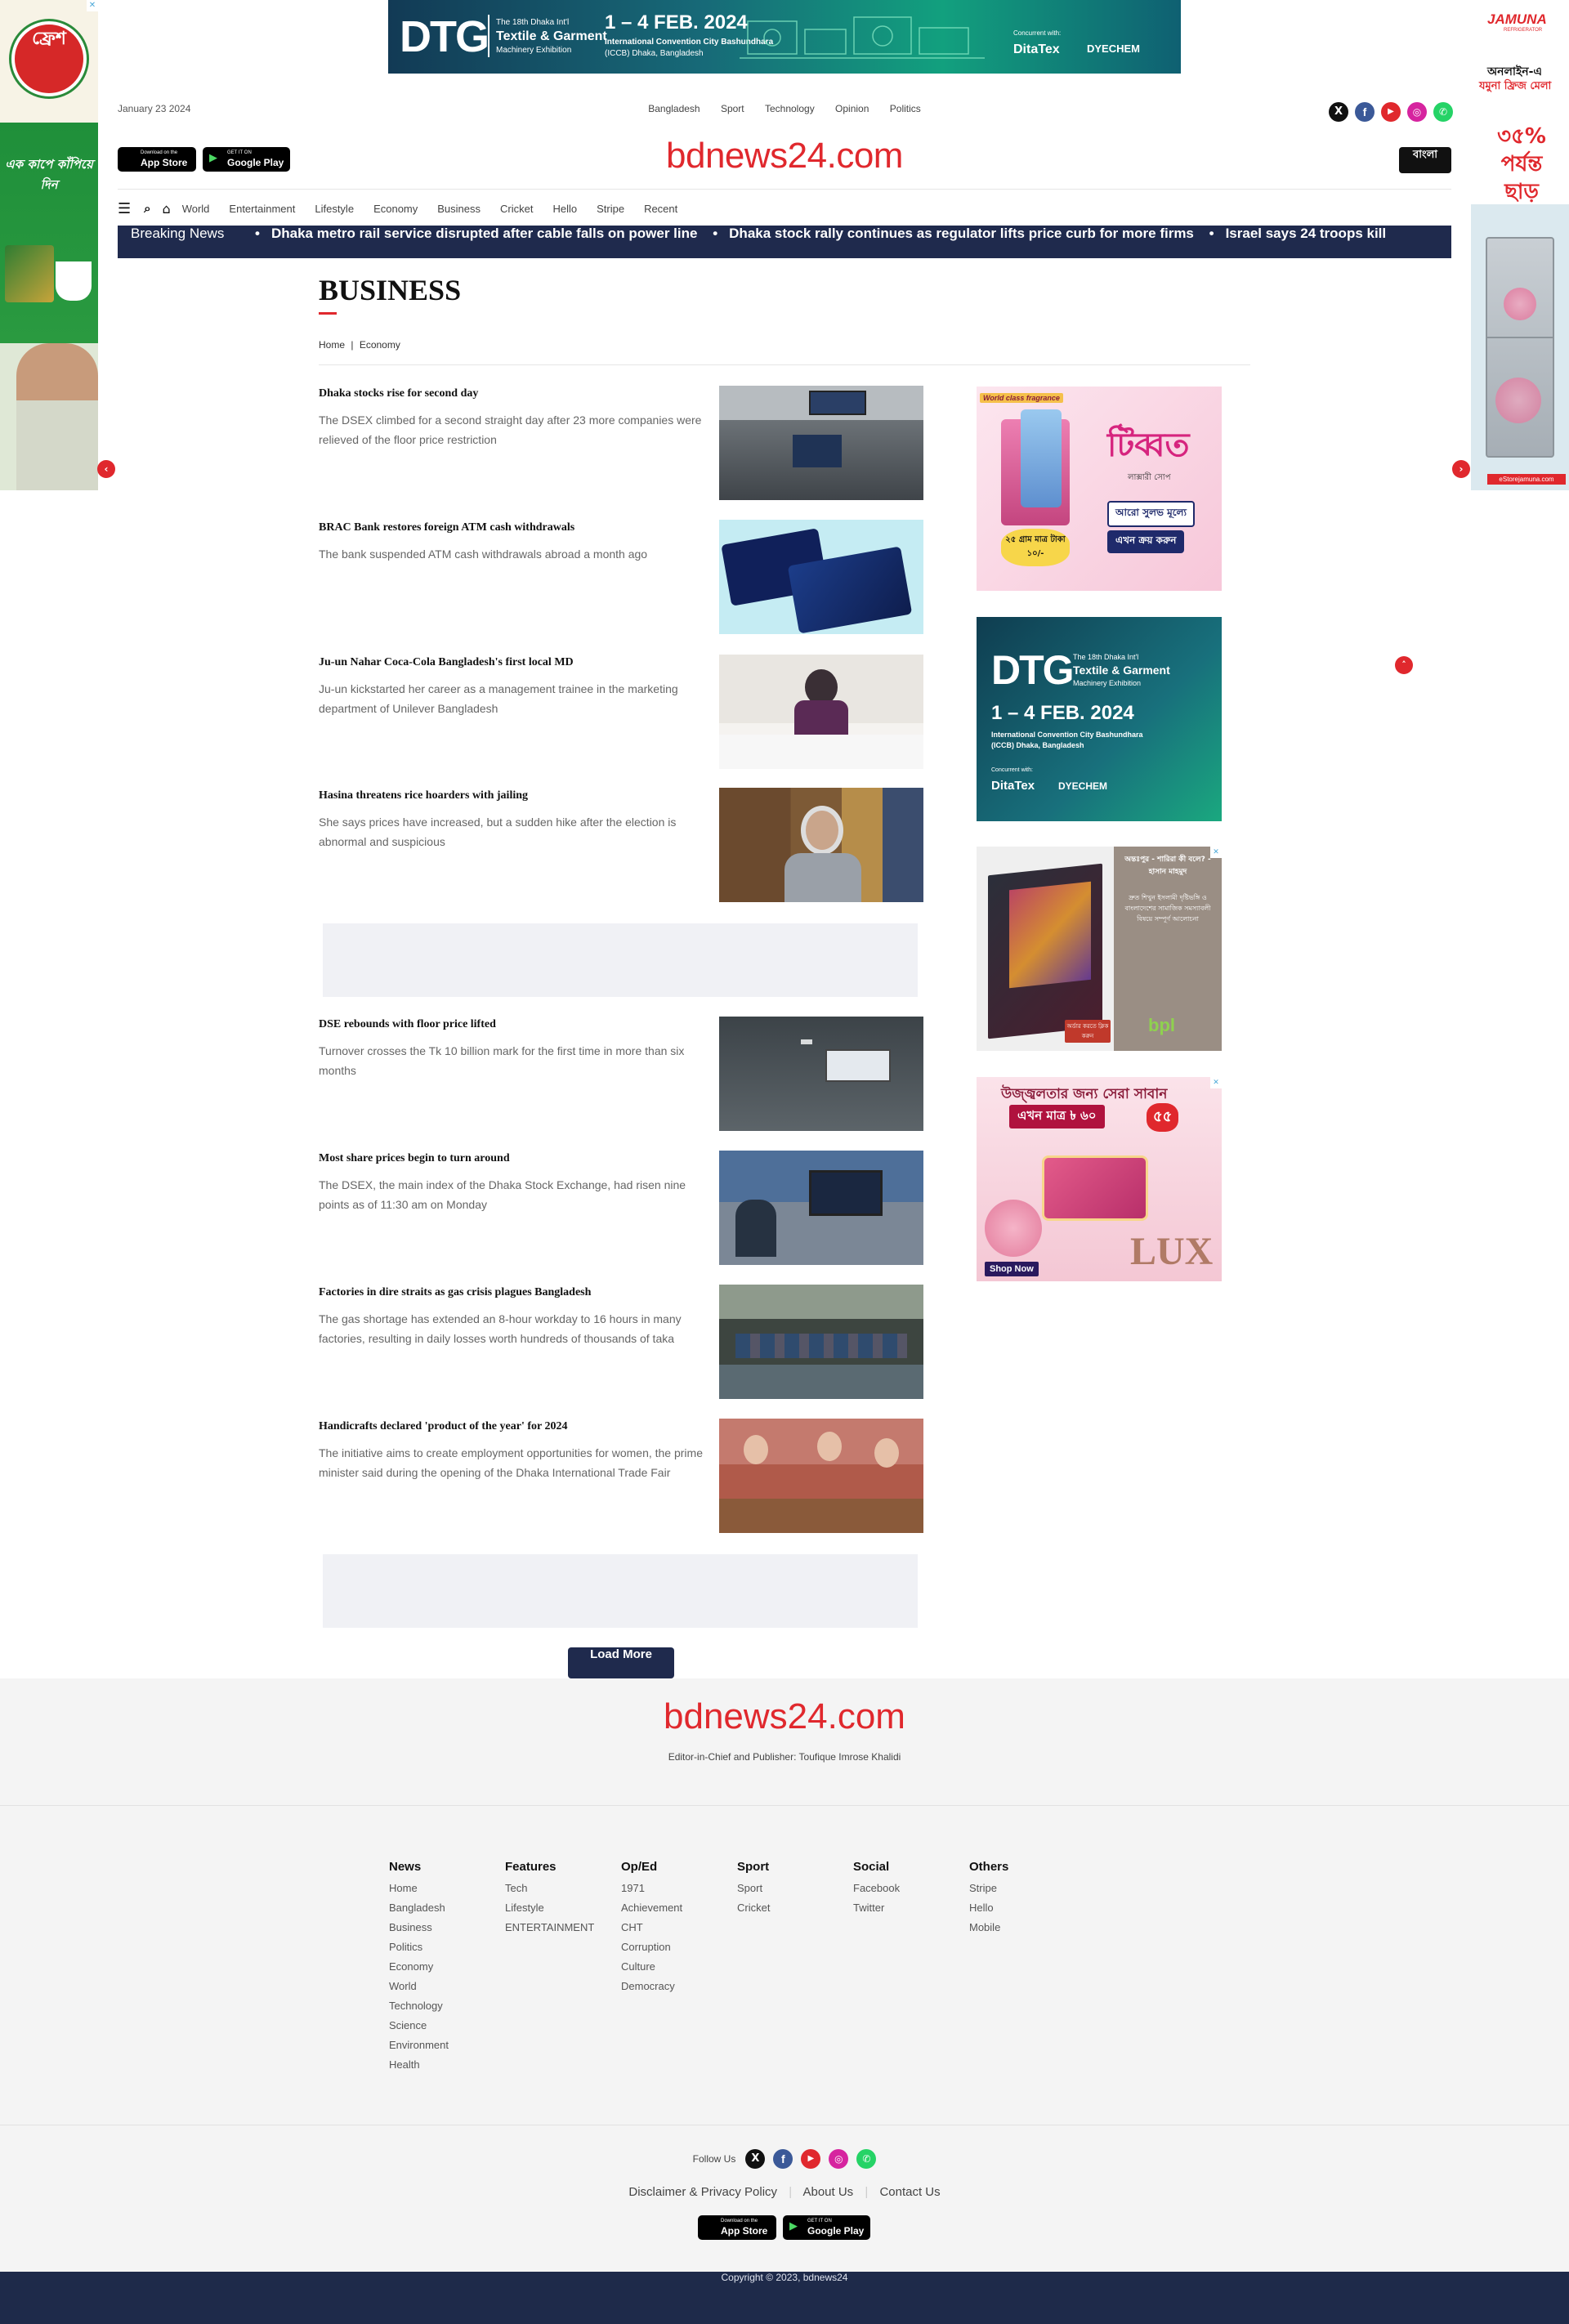 The image size is (1569, 2324). I want to click on left-ad-prev-icon: ‹, so click(106, 469).